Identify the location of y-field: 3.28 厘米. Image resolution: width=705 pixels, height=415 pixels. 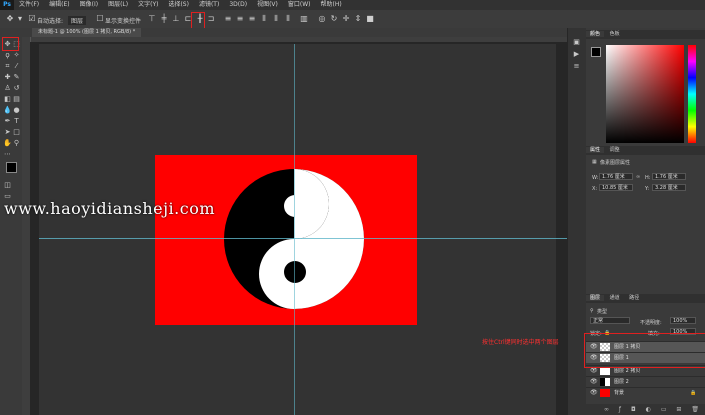
(669, 187).